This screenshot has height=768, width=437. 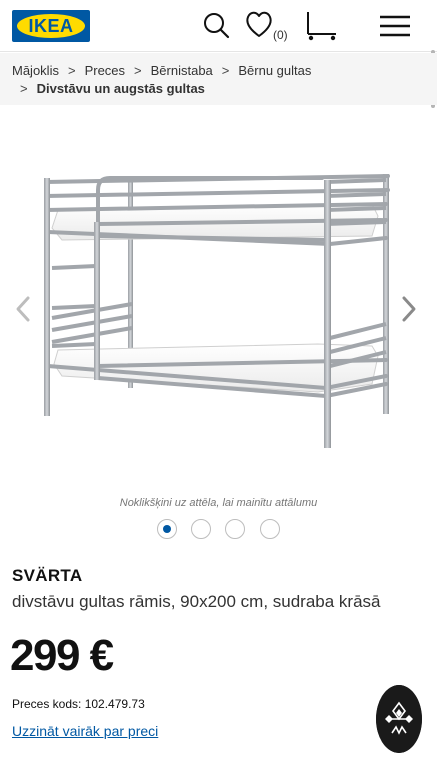 What do you see at coordinates (409, 309) in the screenshot?
I see `chevron-right-icon` at bounding box center [409, 309].